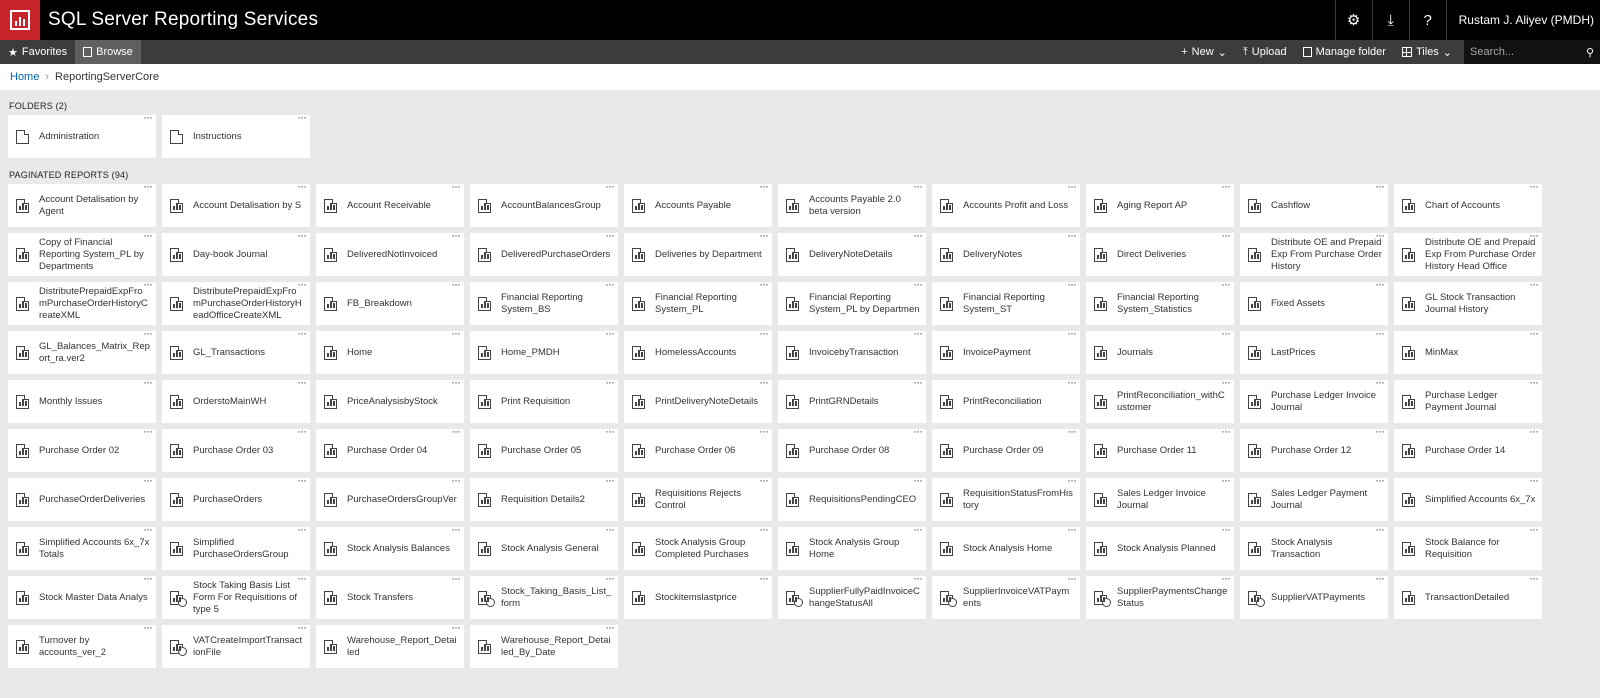  Describe the element at coordinates (1522, 20) in the screenshot. I see `user-menu: Rustam J. Aliyev (PMDH)` at that location.